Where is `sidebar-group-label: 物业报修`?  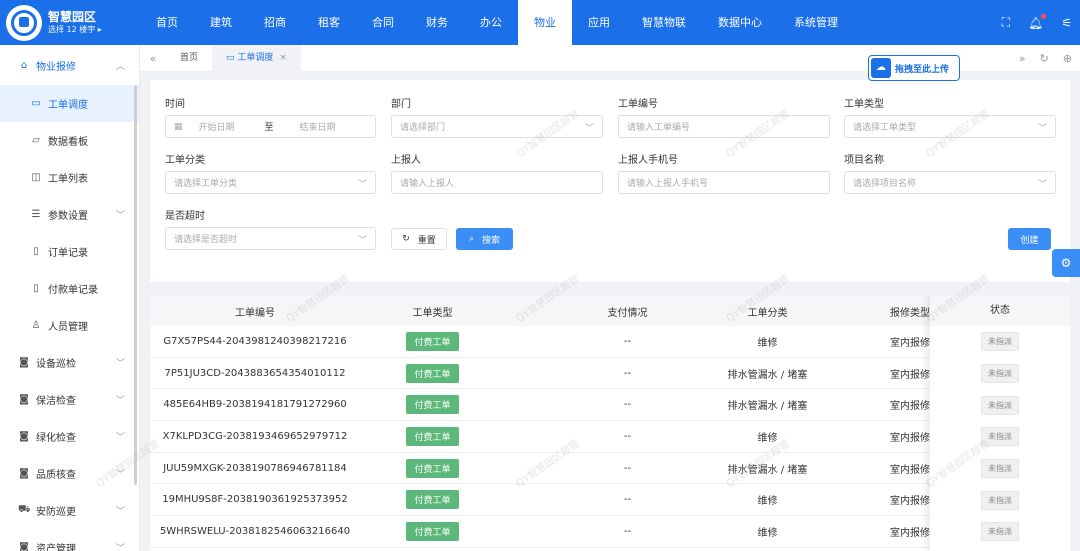
sidebar-group-label: 物业报修 is located at coordinates (56, 67).